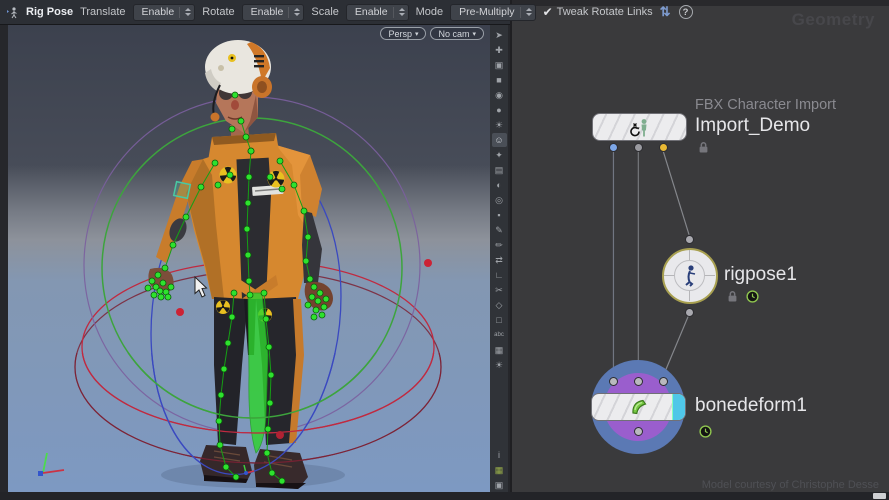 Image resolution: width=889 pixels, height=500 pixels. What do you see at coordinates (613, 147) in the screenshot?
I see `output-dot-blue` at bounding box center [613, 147].